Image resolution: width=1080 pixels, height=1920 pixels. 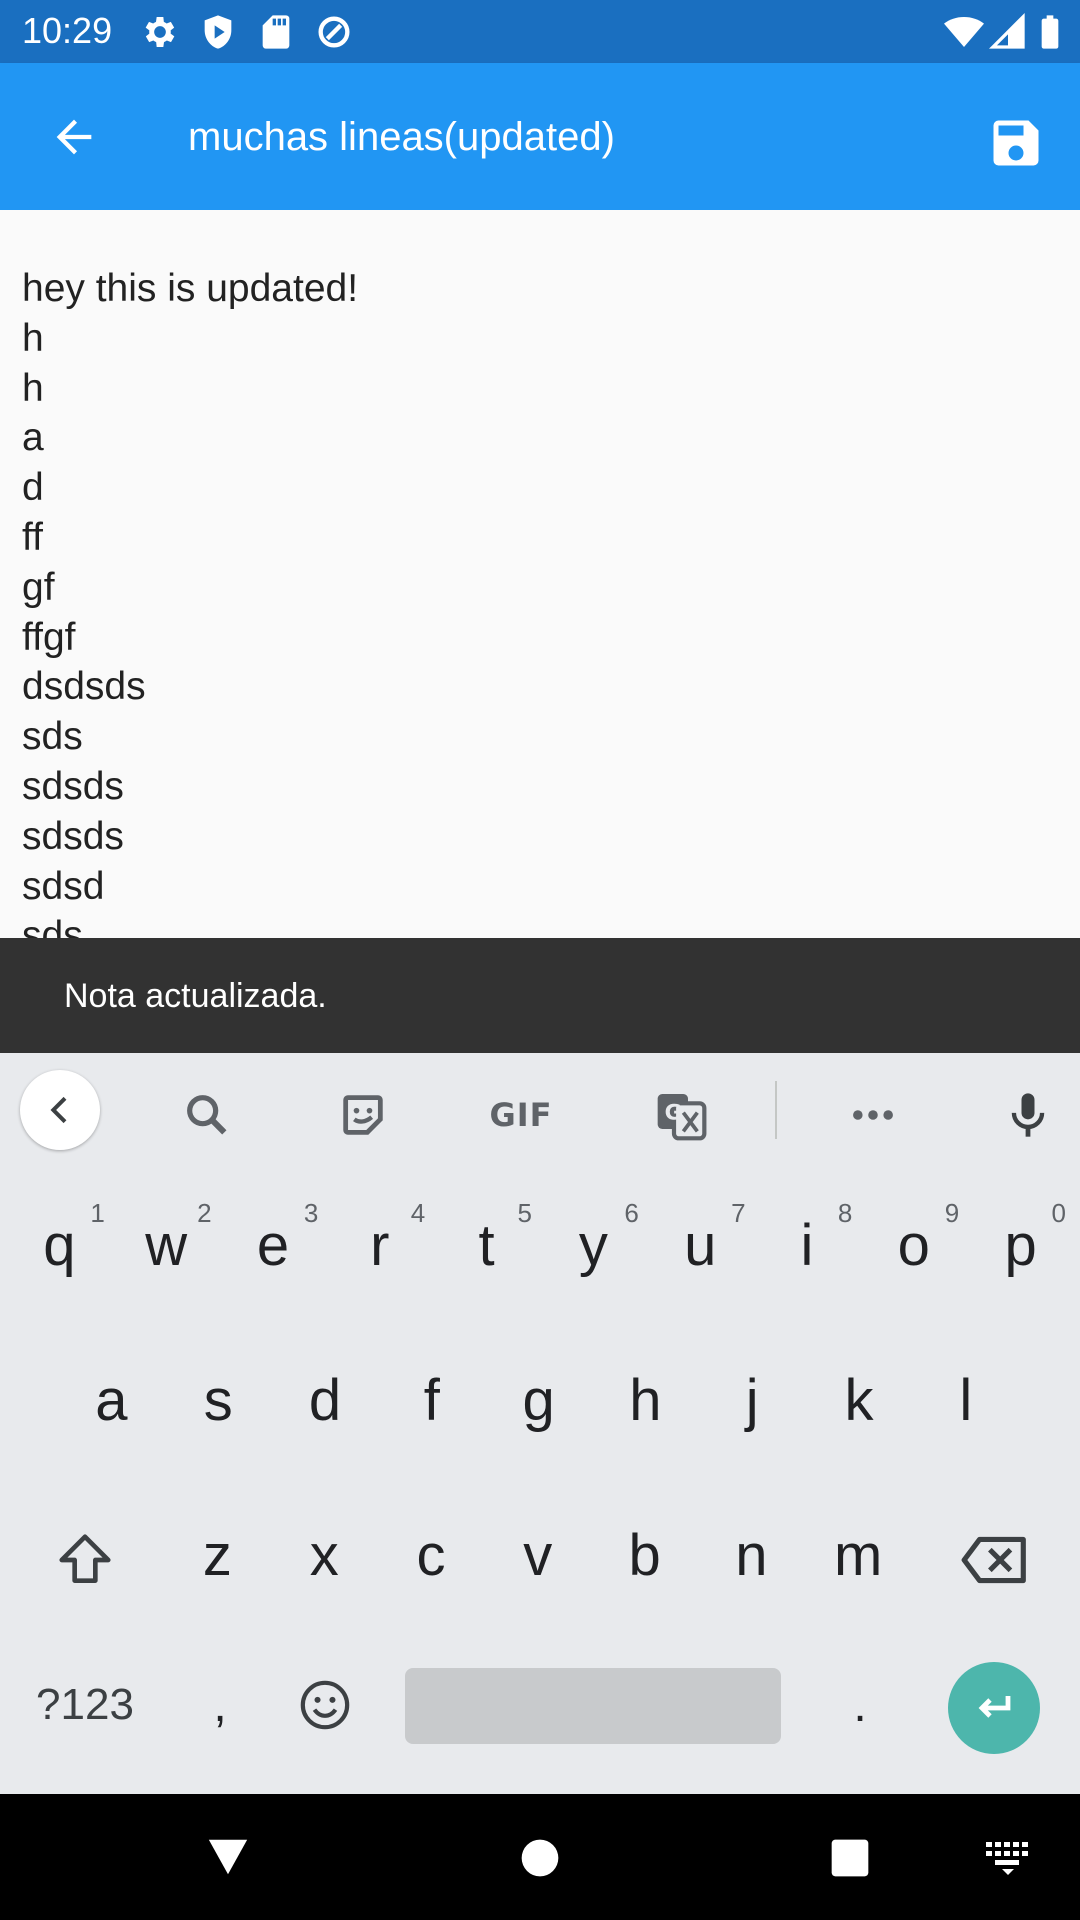 What do you see at coordinates (166, 1245) in the screenshot?
I see `key-w: w2` at bounding box center [166, 1245].